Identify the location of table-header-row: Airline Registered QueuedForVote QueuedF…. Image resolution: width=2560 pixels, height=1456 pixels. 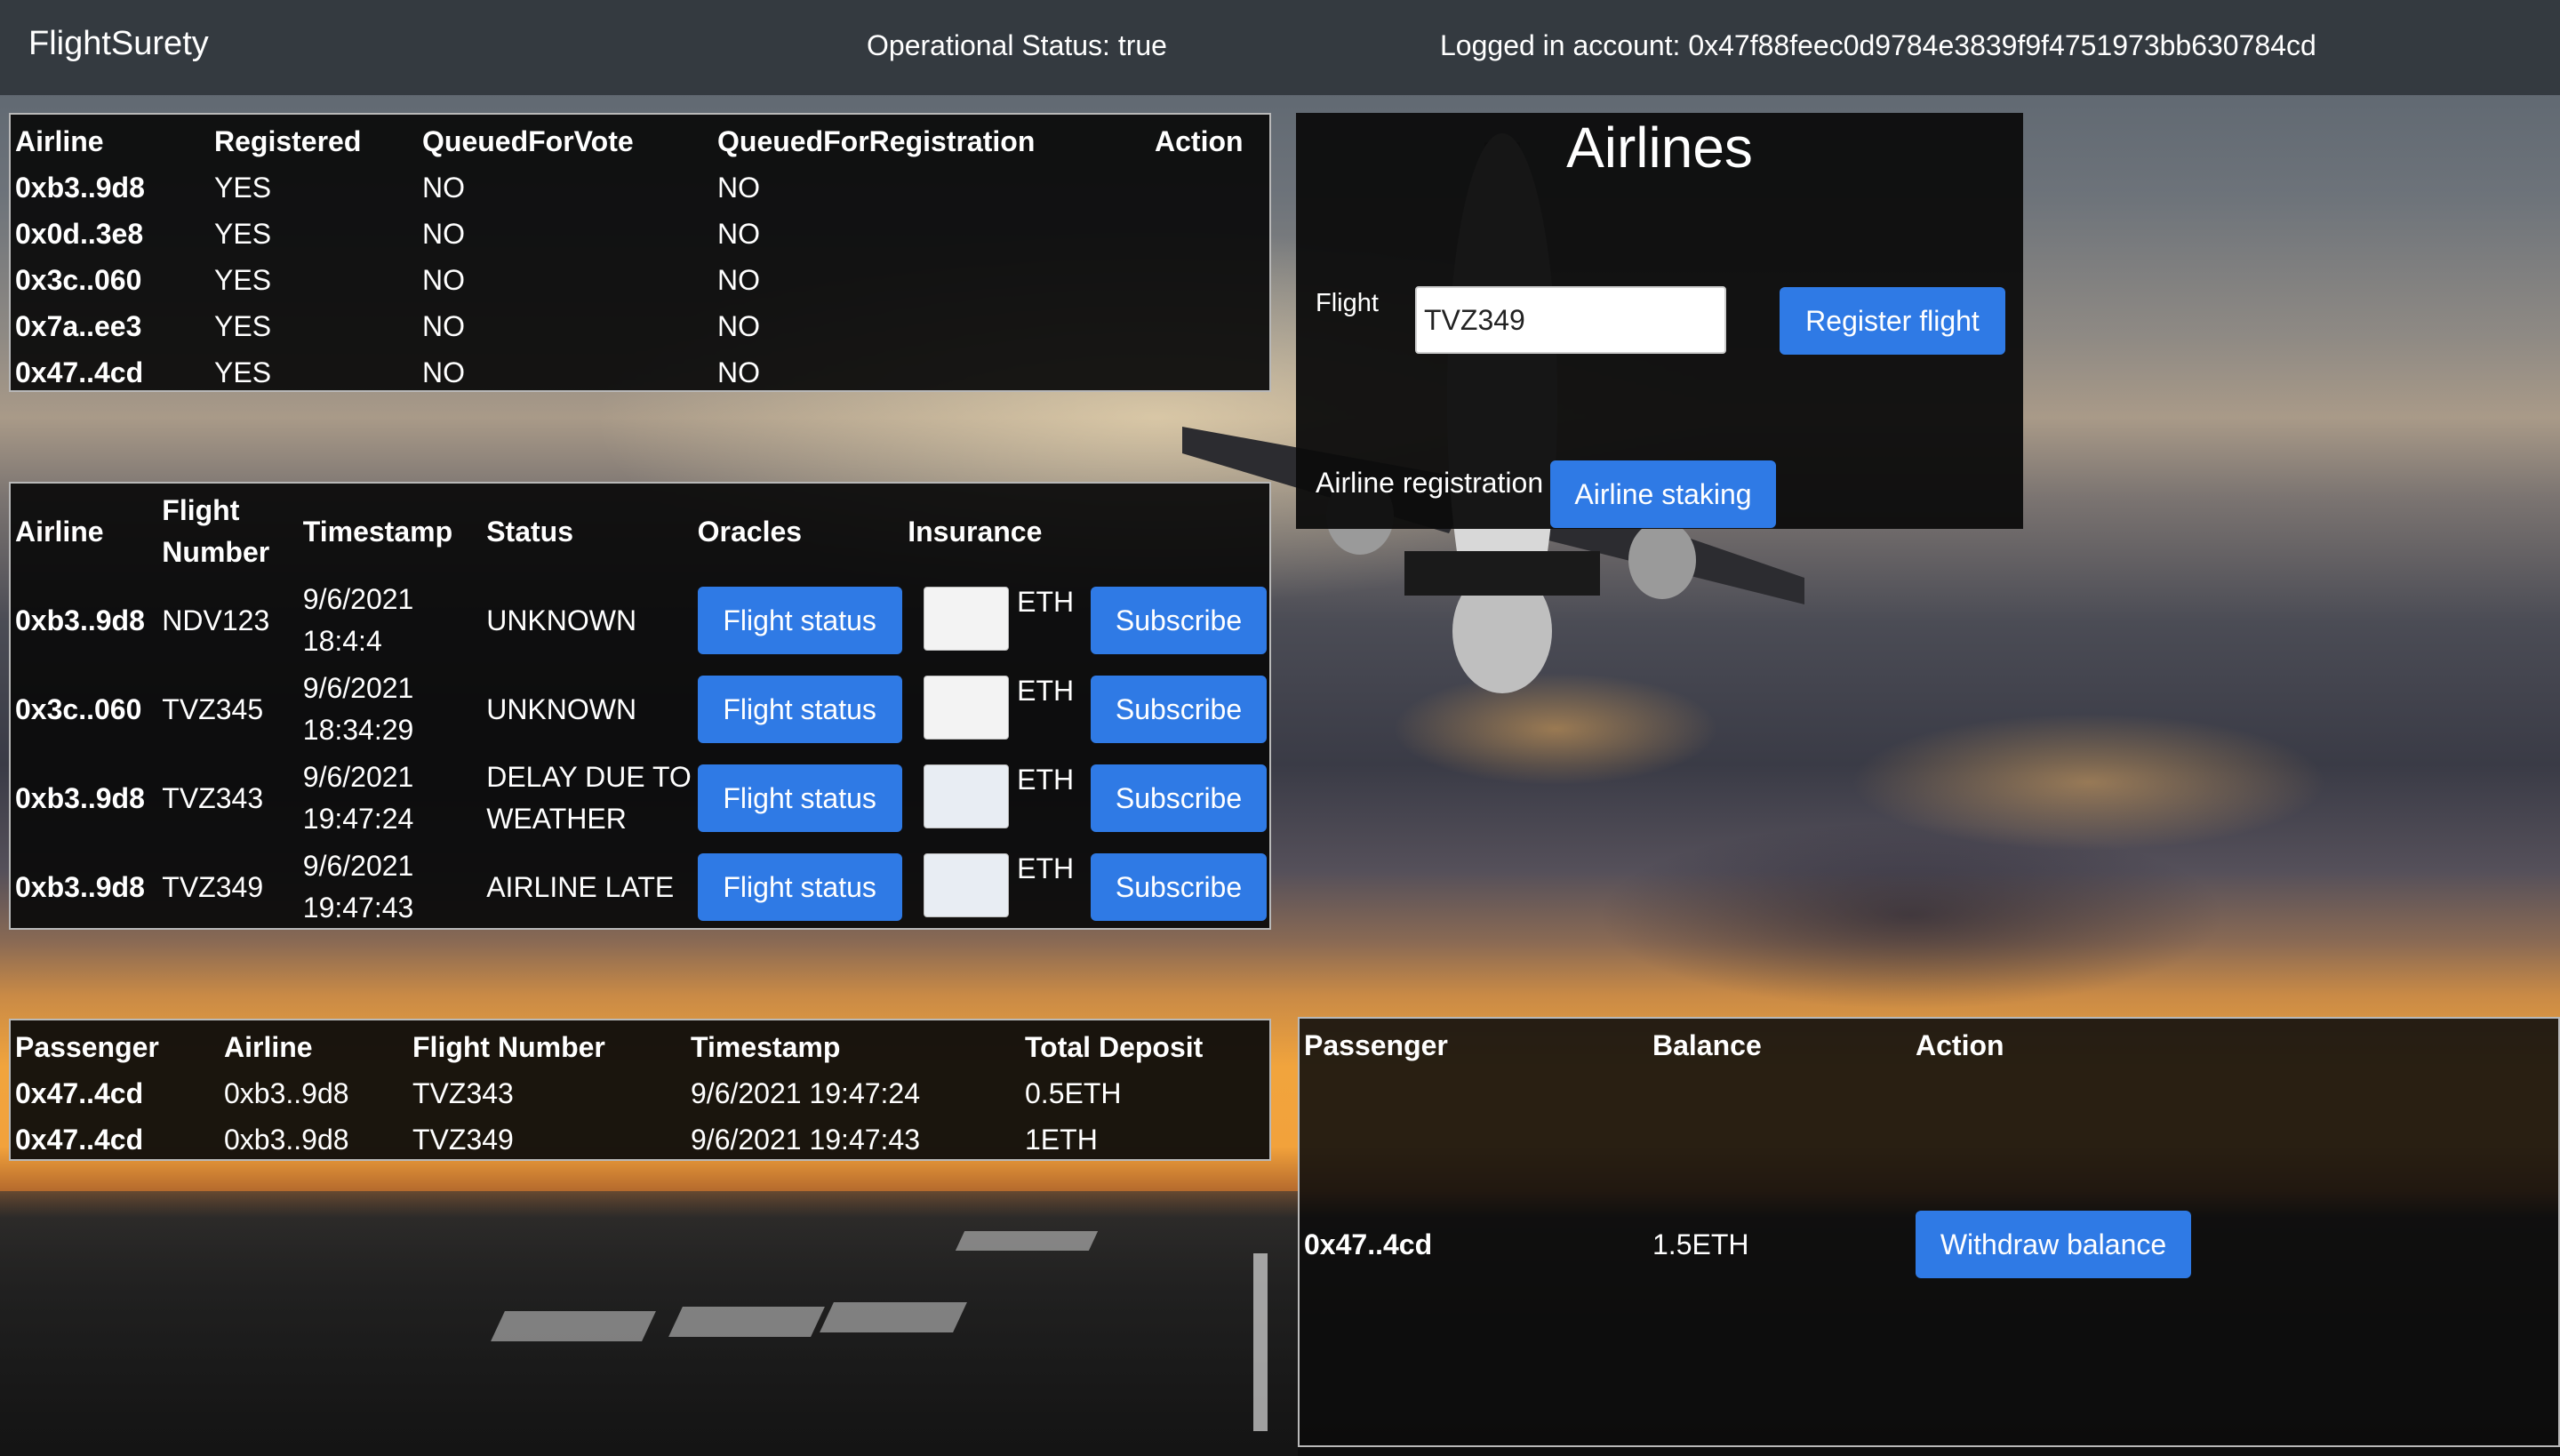
(641, 141).